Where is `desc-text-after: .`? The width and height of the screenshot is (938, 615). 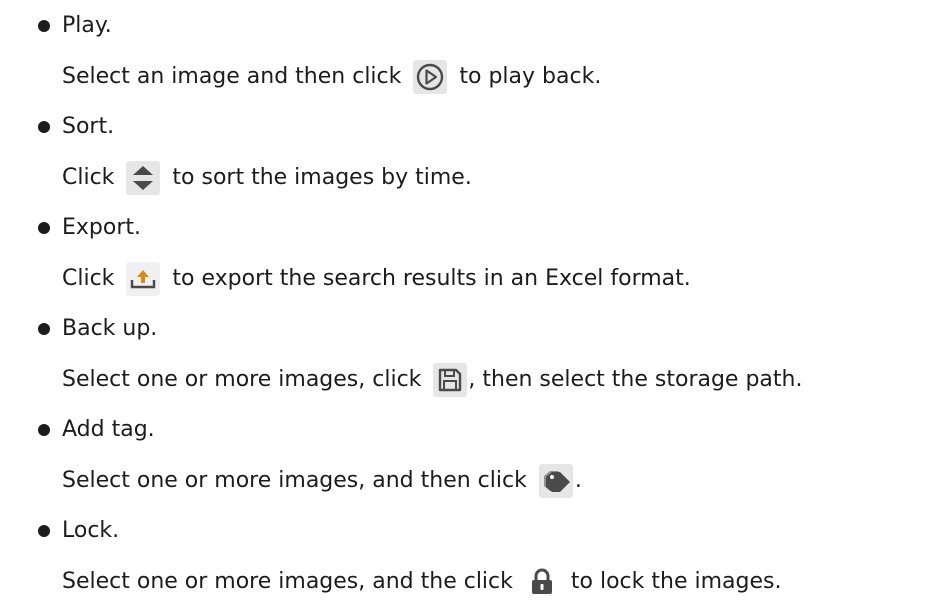 desc-text-after: . is located at coordinates (578, 480).